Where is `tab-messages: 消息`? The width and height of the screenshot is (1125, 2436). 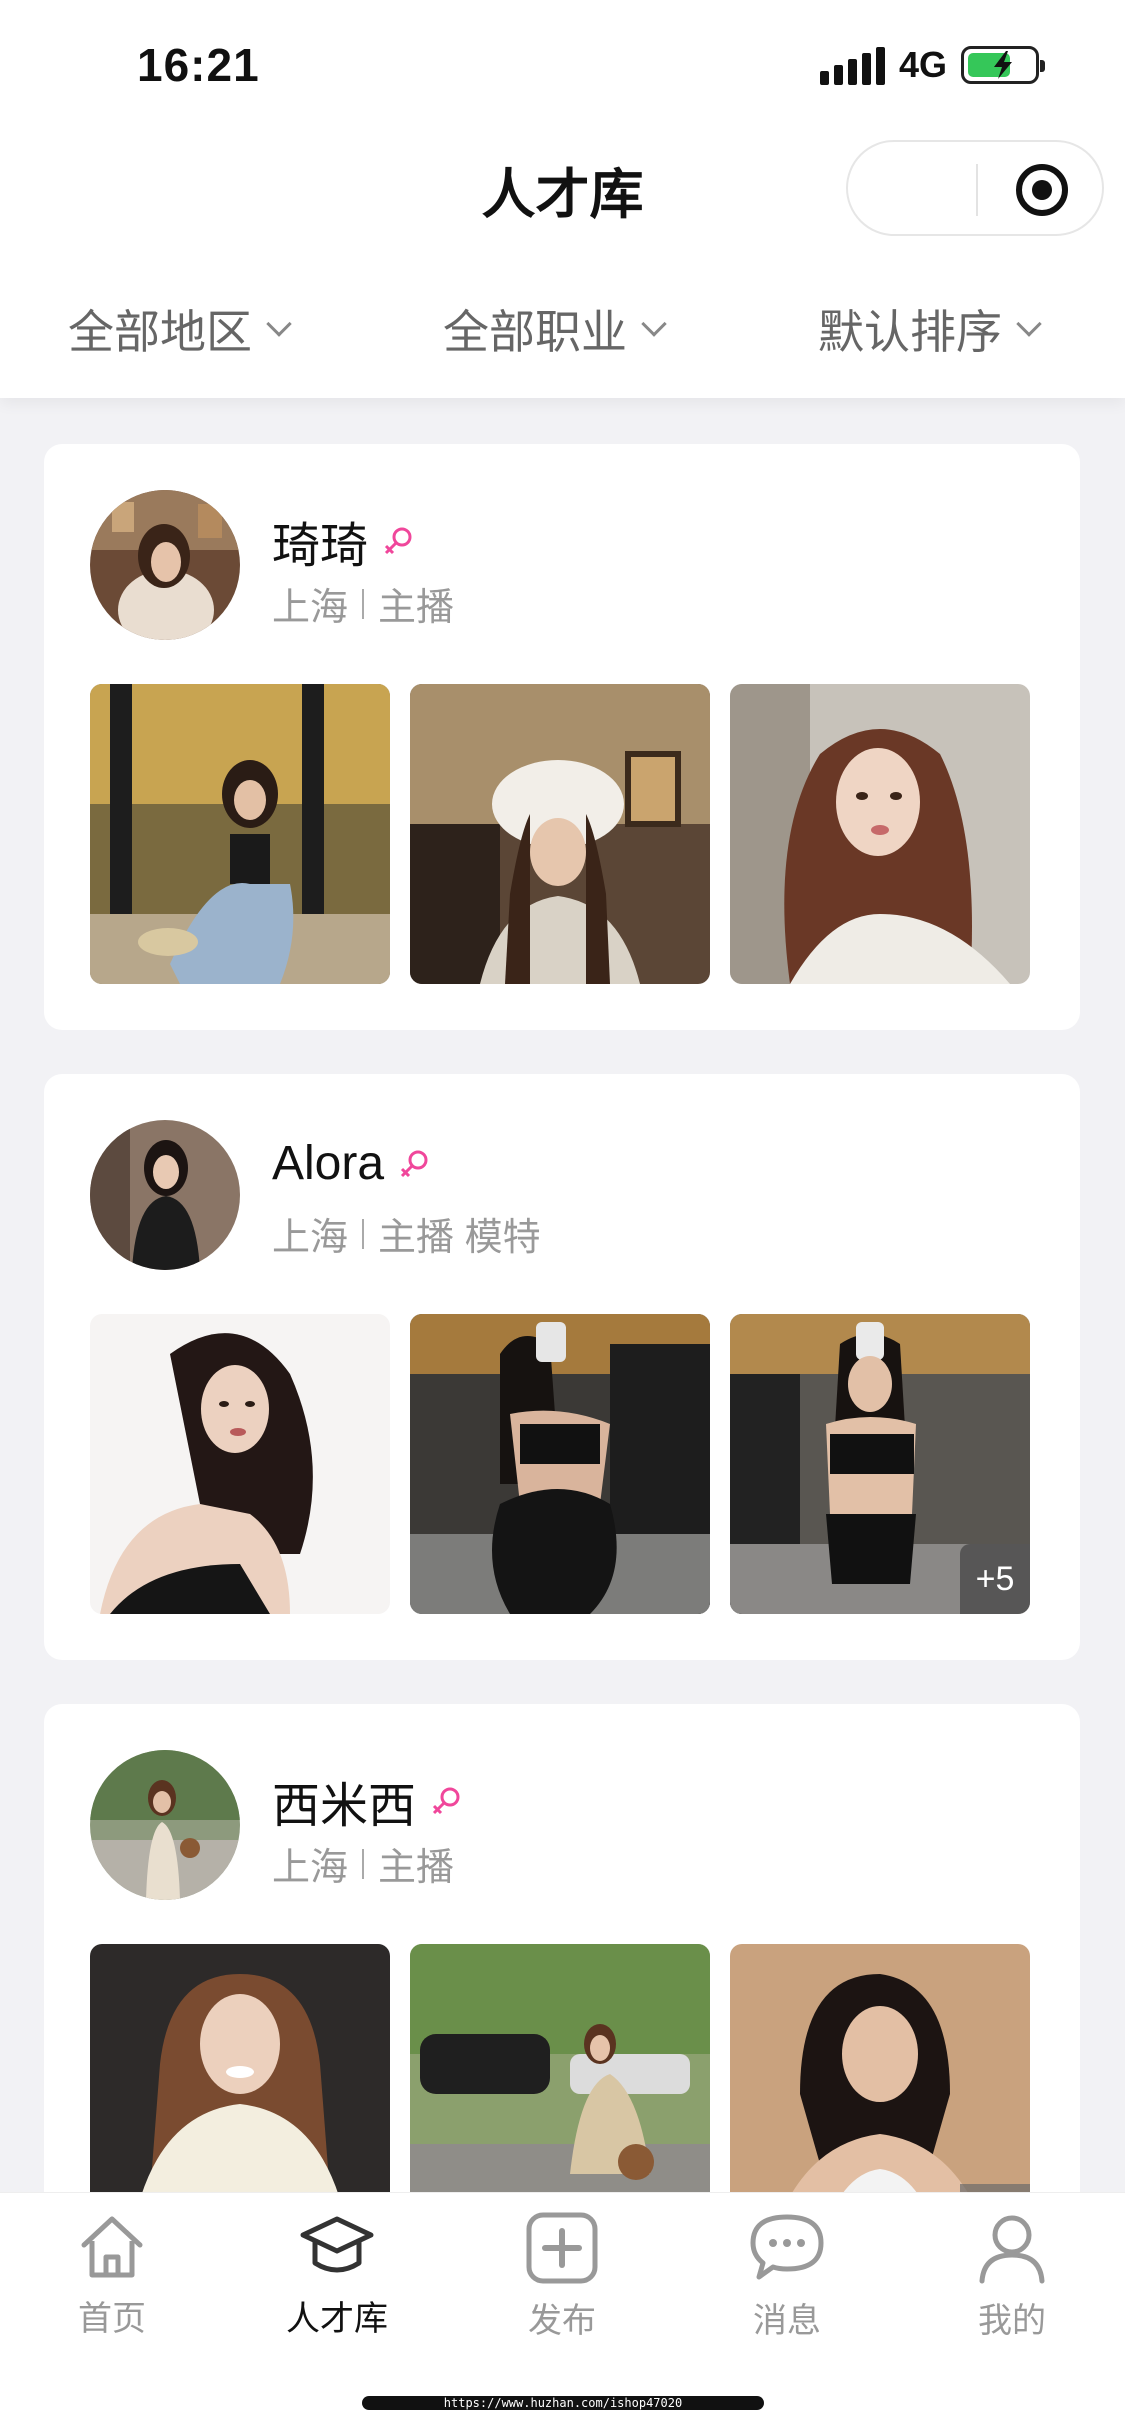
tab-messages: 消息 is located at coordinates (787, 2276).